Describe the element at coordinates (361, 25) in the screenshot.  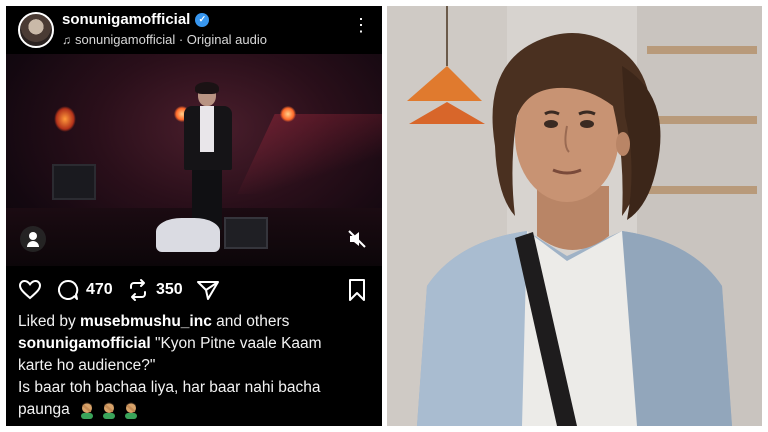
I see `more-options-icon: ⋮` at that location.